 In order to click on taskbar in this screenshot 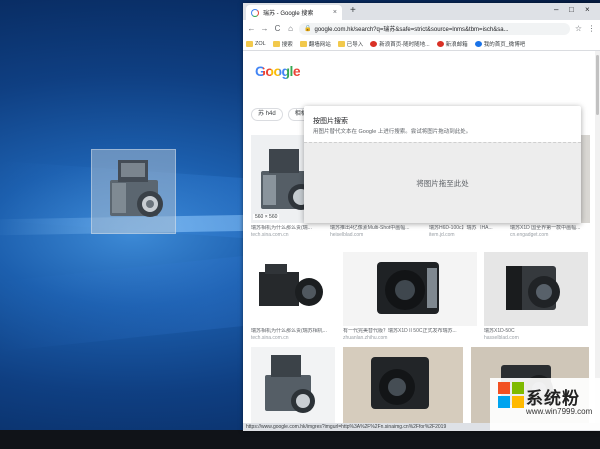, I will do `click(300, 439)`.